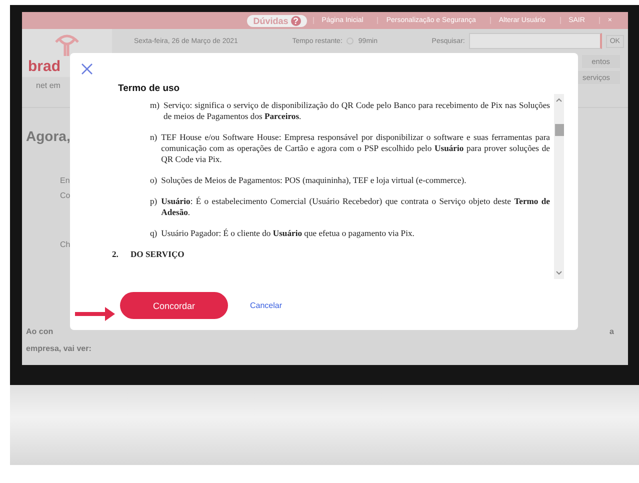 Image resolution: width=639 pixels, height=483 pixels. What do you see at coordinates (266, 305) in the screenshot?
I see `cancel-link: Cancelar` at bounding box center [266, 305].